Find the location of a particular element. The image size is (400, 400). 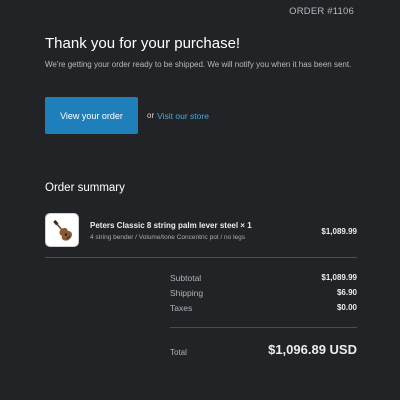

items-divider is located at coordinates (201, 257).